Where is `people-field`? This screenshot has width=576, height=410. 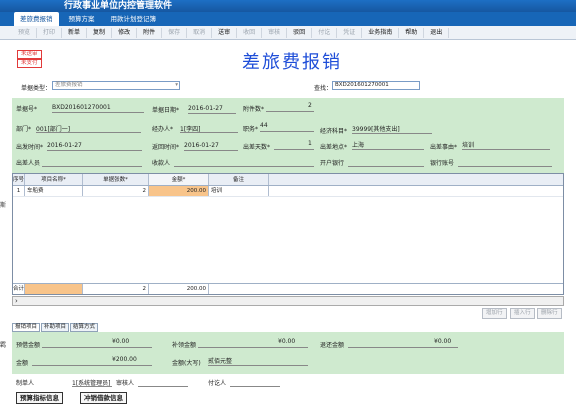 people-field is located at coordinates (92, 162).